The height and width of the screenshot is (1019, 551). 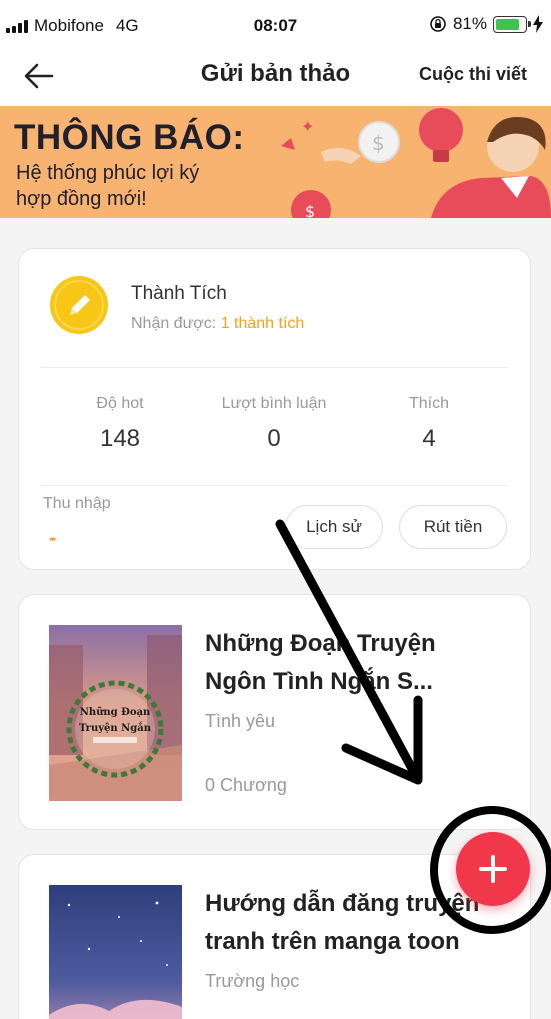 I want to click on stat-hot-value: 148, so click(x=120, y=438).